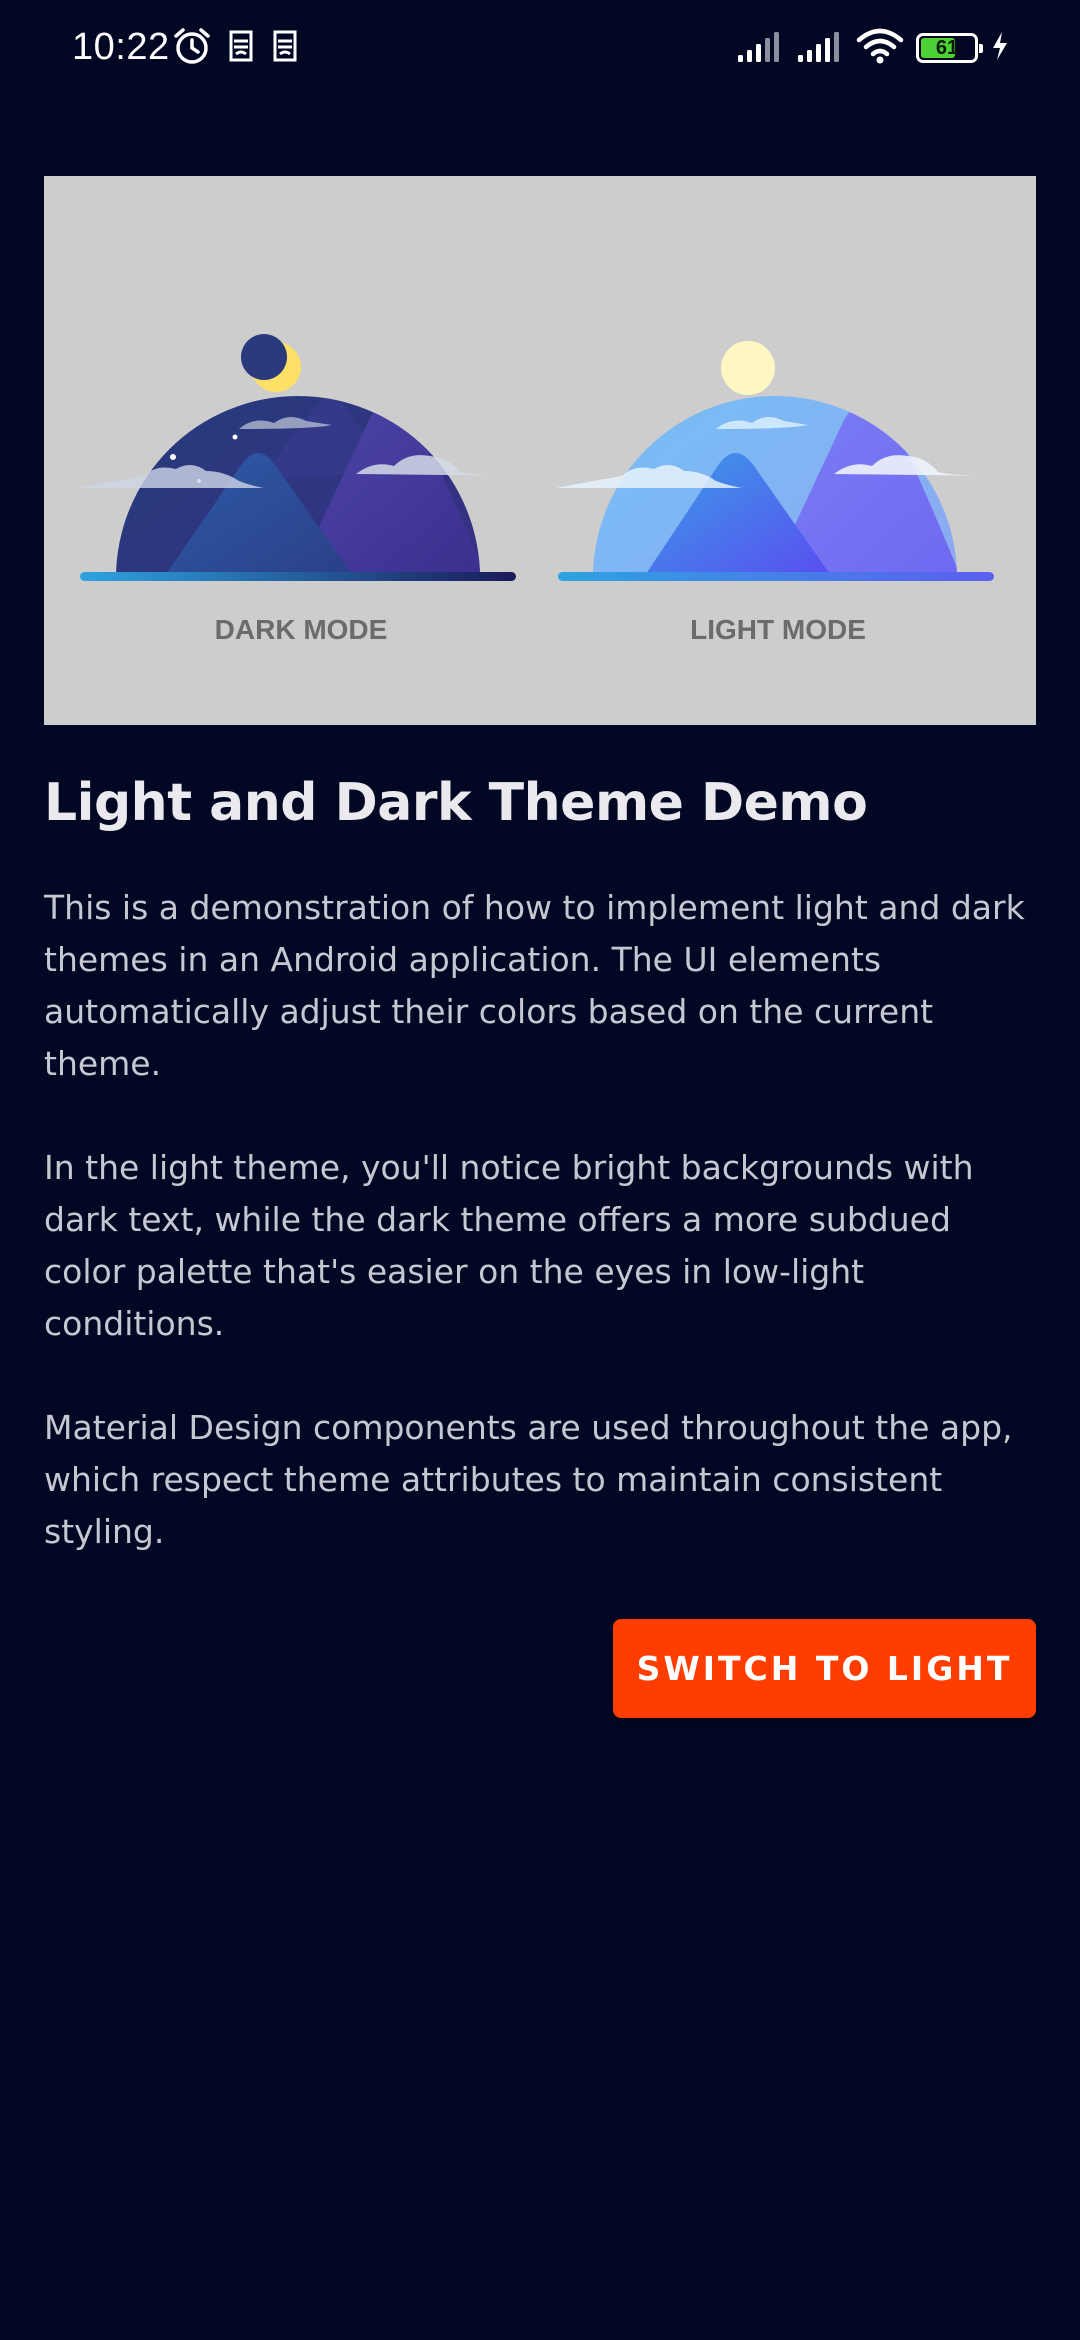  What do you see at coordinates (192, 48) in the screenshot?
I see `alarm-icon` at bounding box center [192, 48].